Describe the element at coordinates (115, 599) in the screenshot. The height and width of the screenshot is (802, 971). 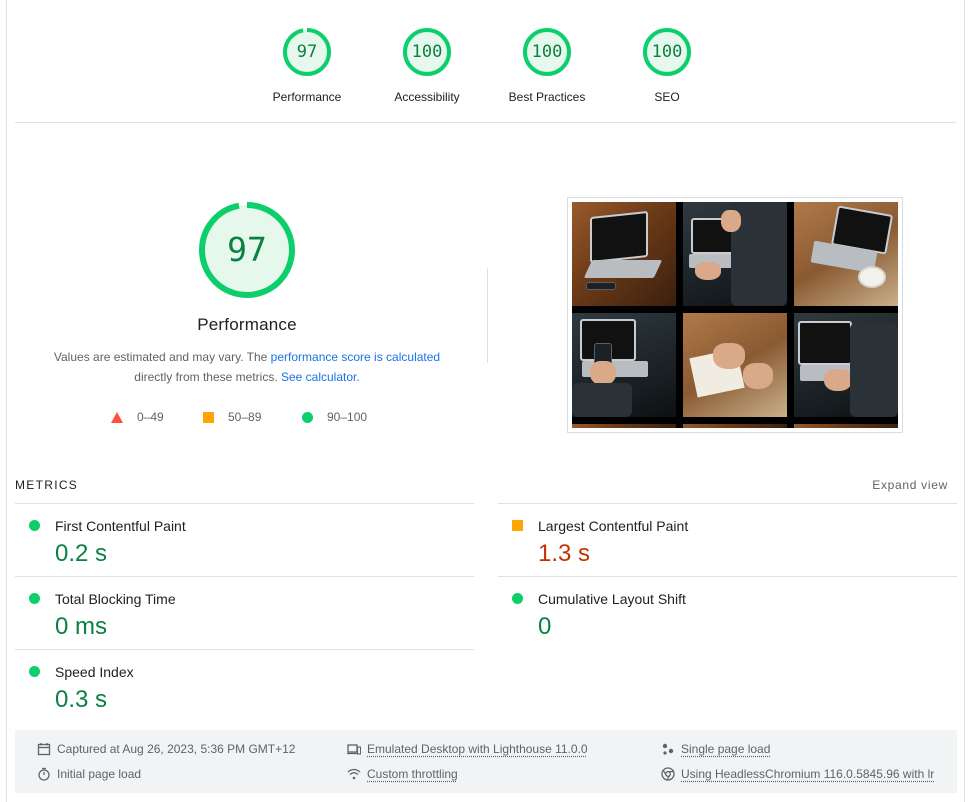
I see `metric-label: Total Blocking Time` at that location.